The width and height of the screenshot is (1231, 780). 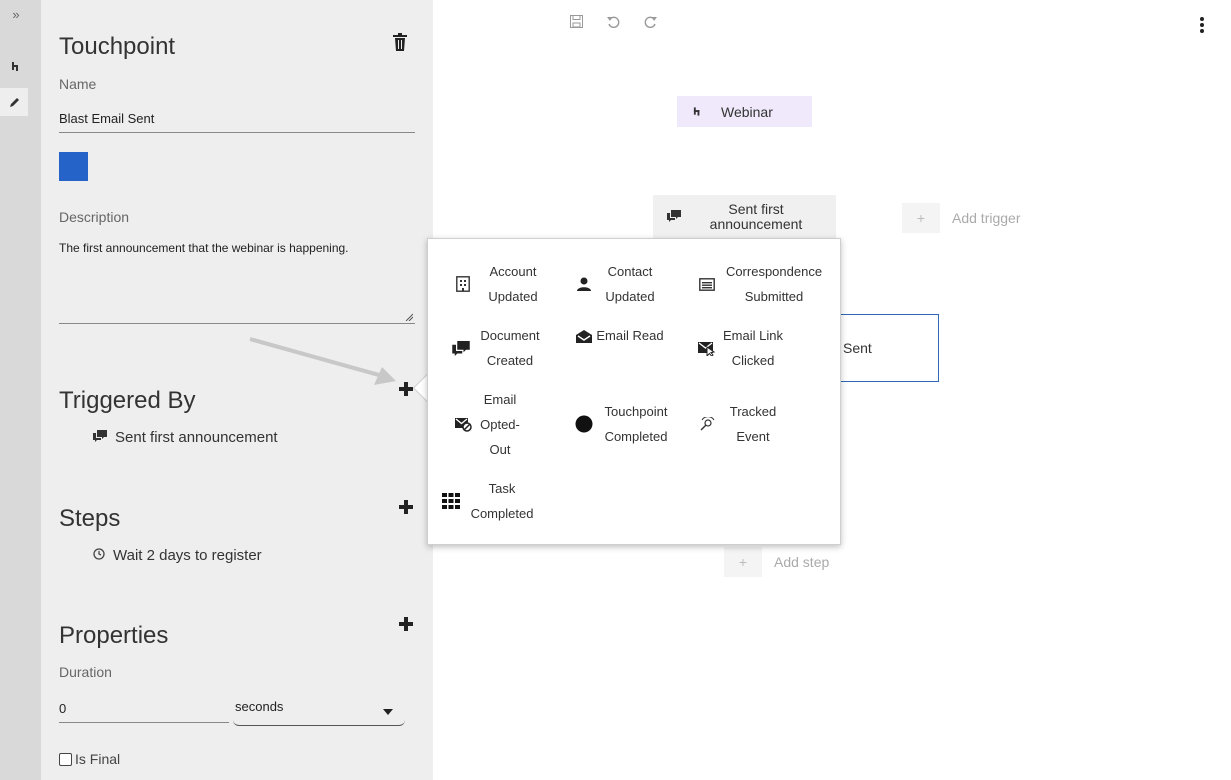 I want to click on option-contact-updated: Contact Updated, so click(x=619, y=284).